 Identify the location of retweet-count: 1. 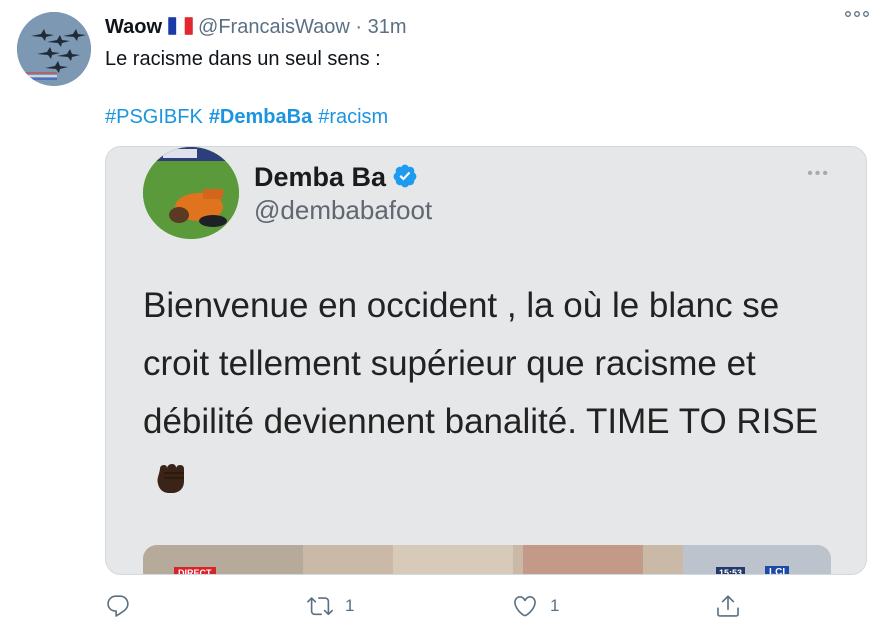
(350, 605).